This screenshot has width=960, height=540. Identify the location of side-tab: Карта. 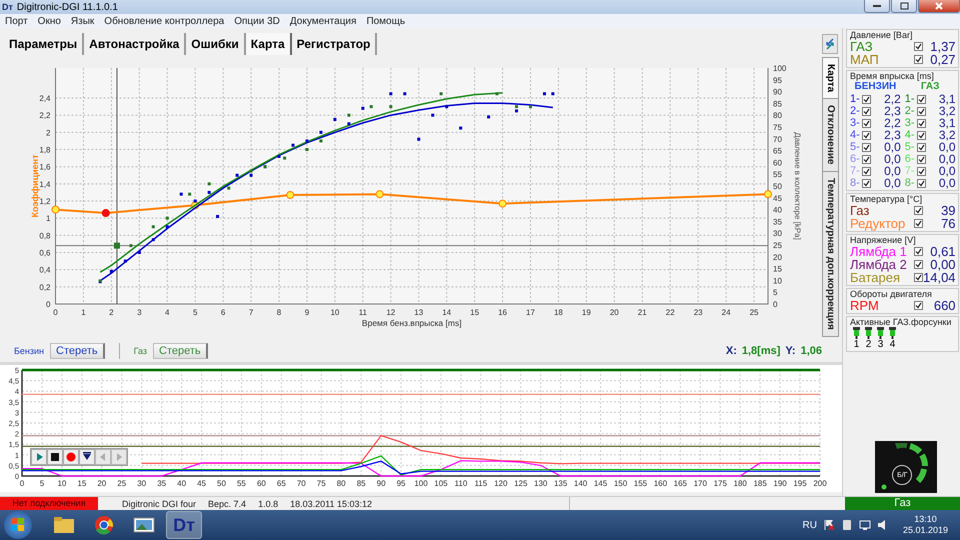
(830, 78).